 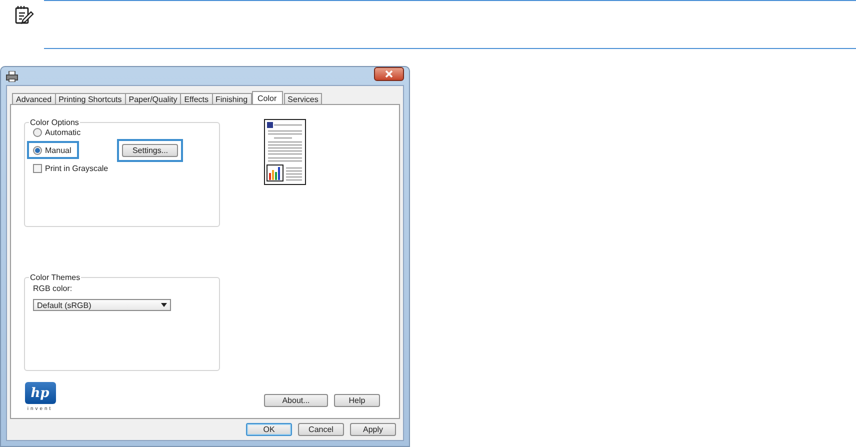 What do you see at coordinates (267, 97) in the screenshot?
I see `tab: Color` at bounding box center [267, 97].